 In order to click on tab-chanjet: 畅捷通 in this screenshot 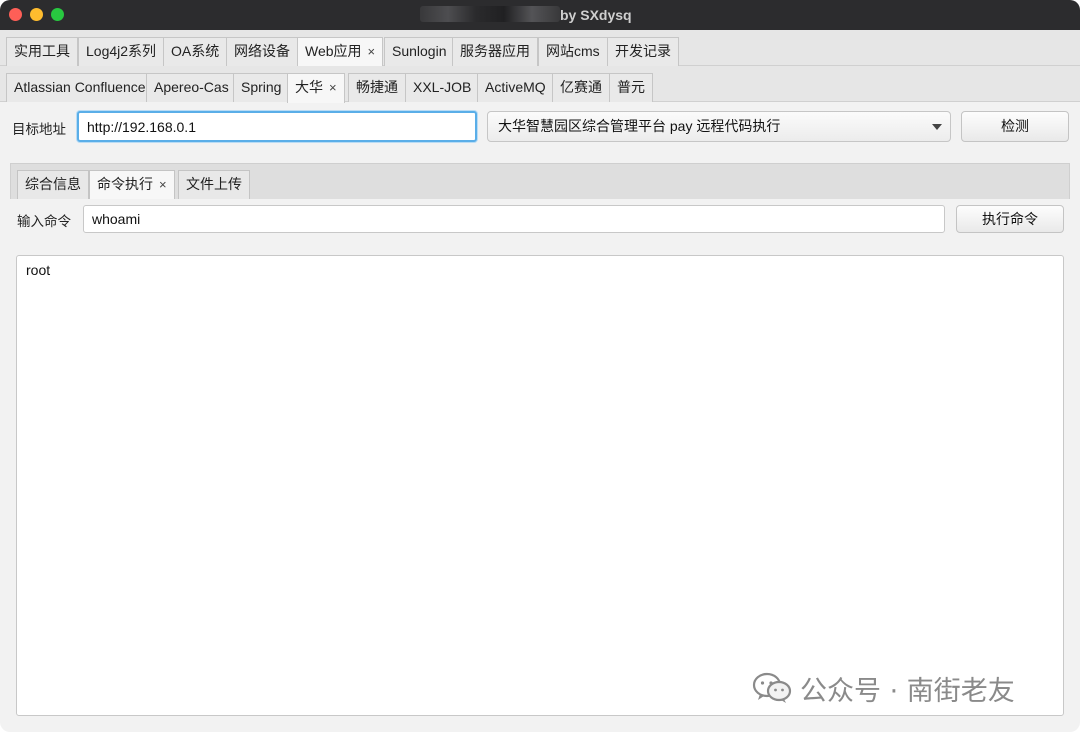, I will do `click(377, 87)`.